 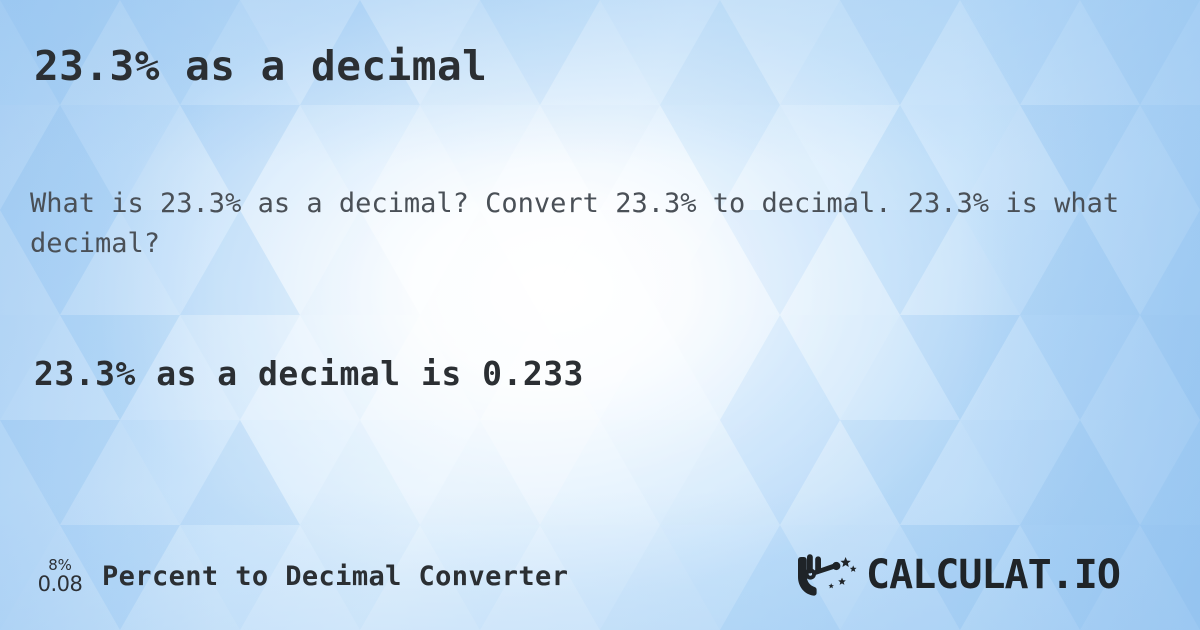 I want to click on footer-left-group: 8% 0.08 Percent to Decimal Converter, so click(x=301, y=576).